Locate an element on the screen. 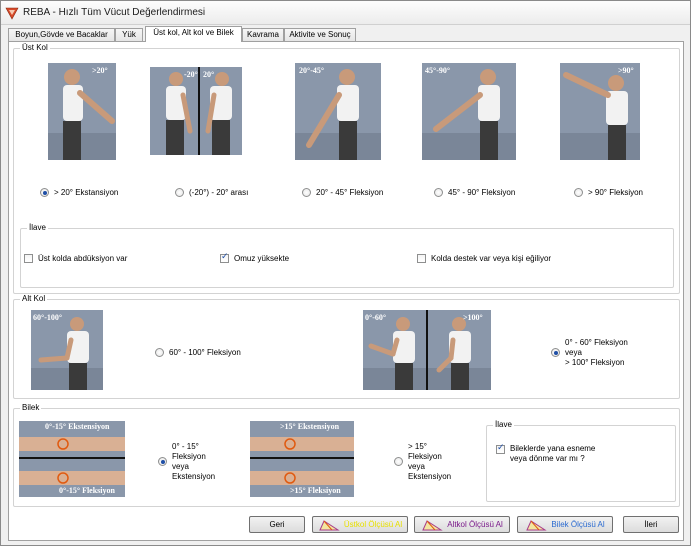 This screenshot has width=691, height=546. wrist-extra-legend: İlave is located at coordinates (503, 424).